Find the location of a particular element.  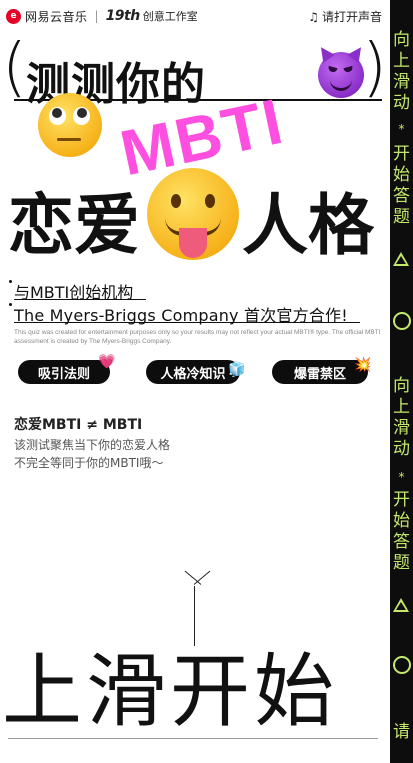

ice-cube-icon: 🧊 is located at coordinates (237, 370).